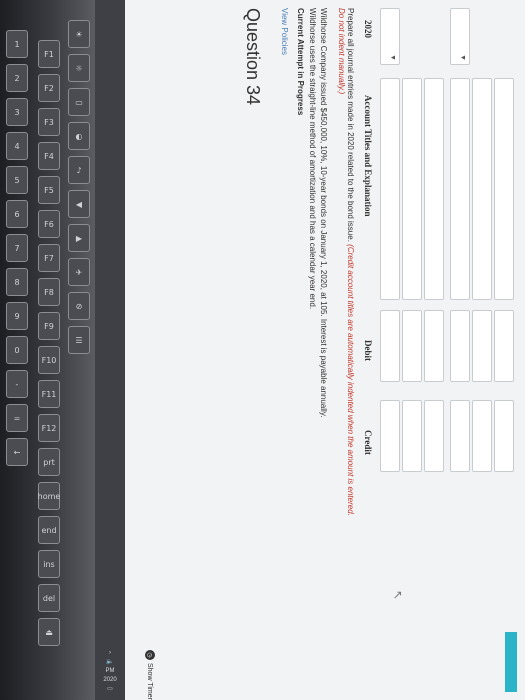  I want to click on year-header: 2020, so click(368, 29).